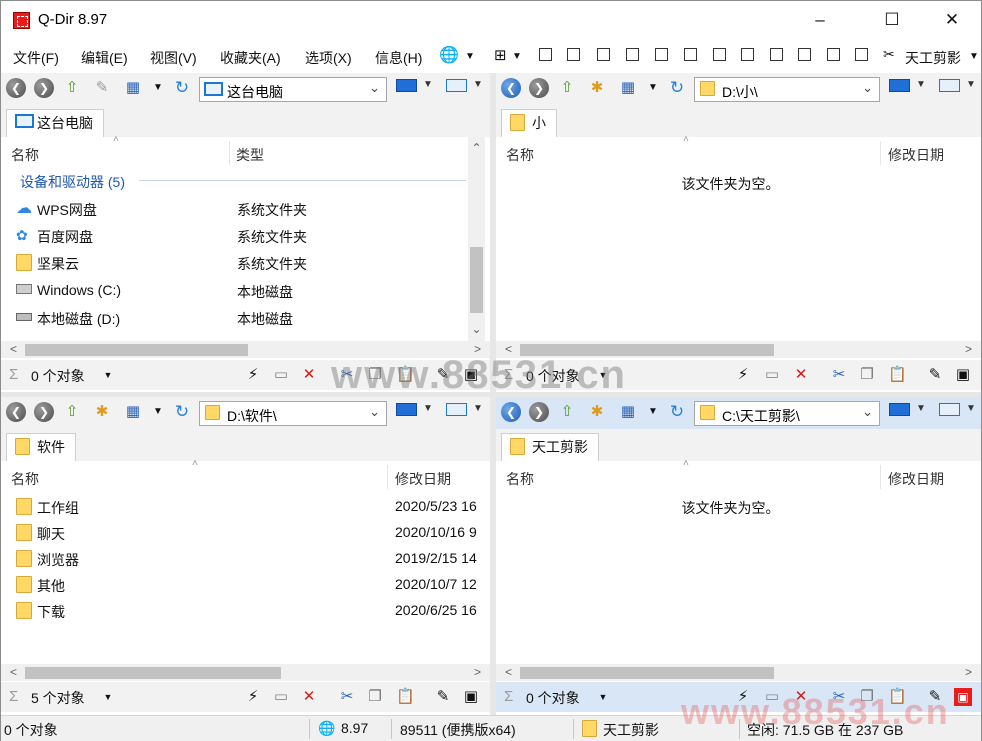 Image resolution: width=982 pixels, height=741 pixels. I want to click on scroll-up-icon: ⌃, so click(476, 148).